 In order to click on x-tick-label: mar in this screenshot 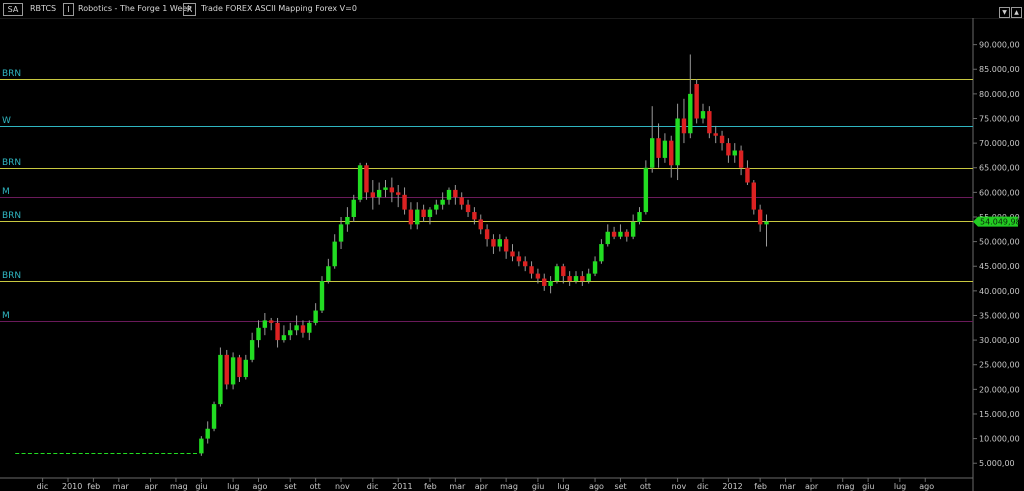, I will do `click(457, 486)`.